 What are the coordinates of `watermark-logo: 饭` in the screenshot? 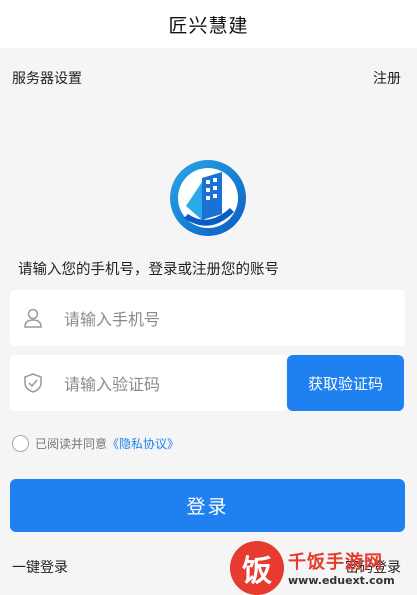 It's located at (257, 567).